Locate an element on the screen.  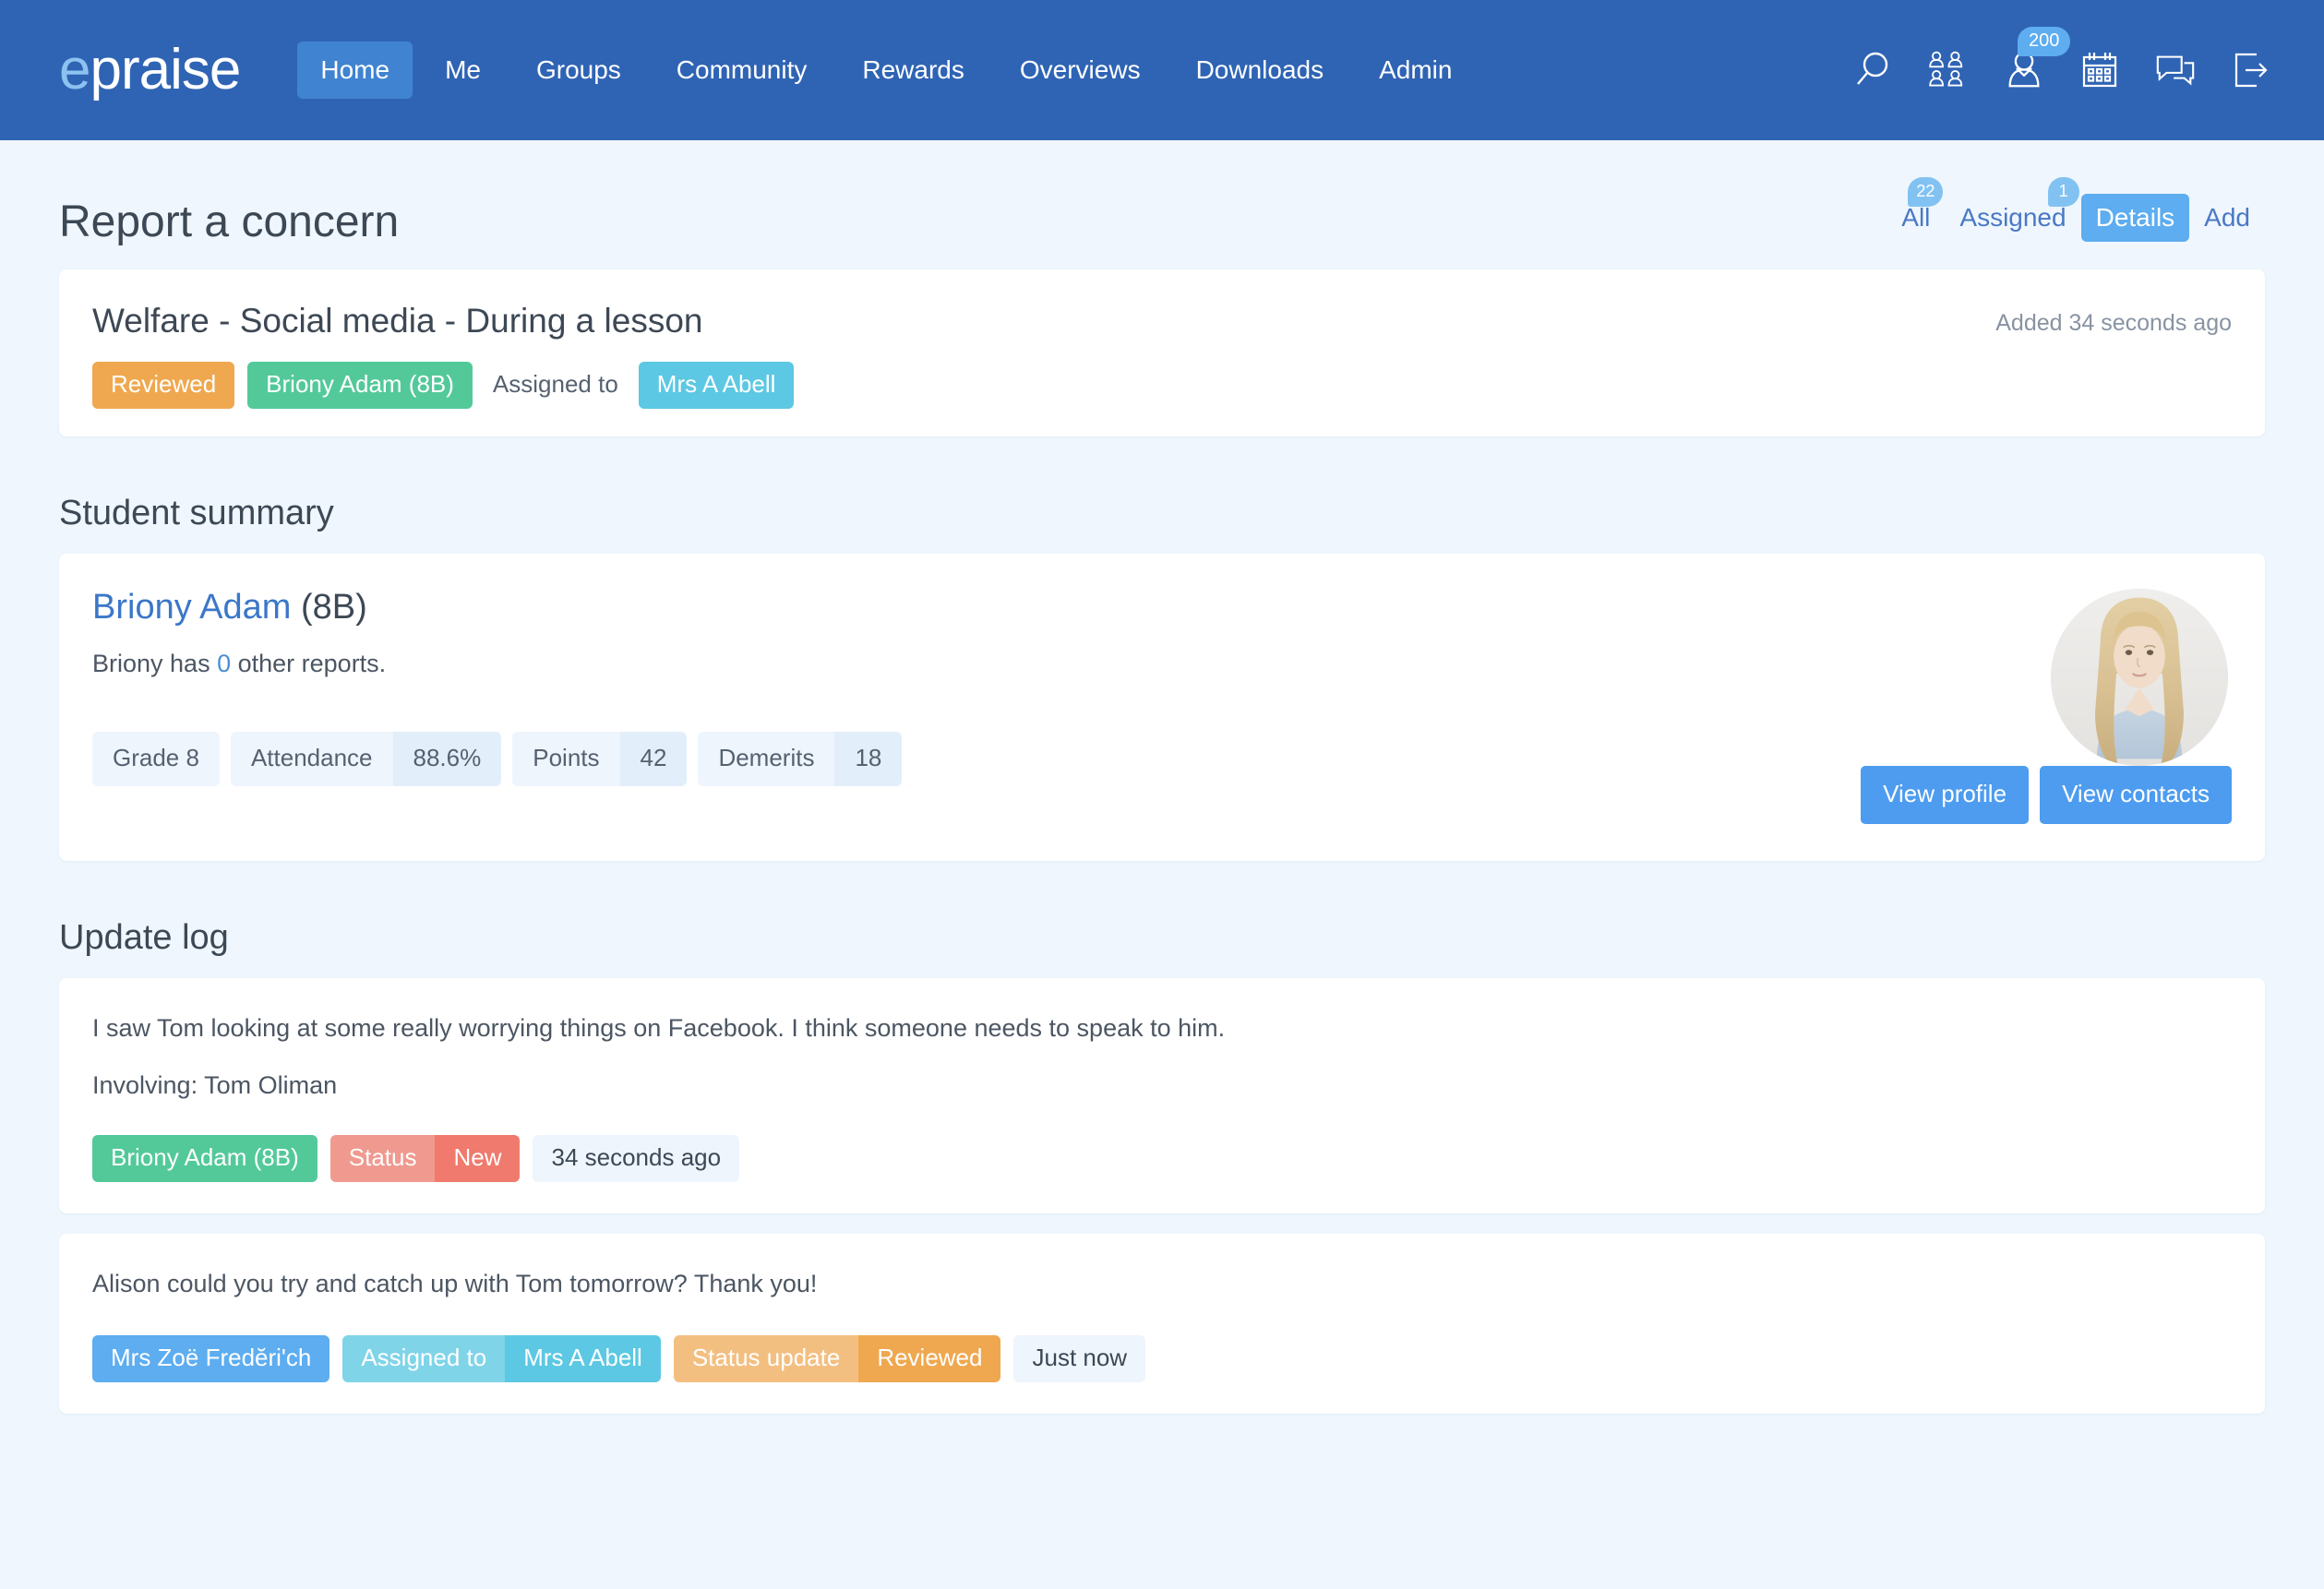
log-entry-1-status-value: New is located at coordinates (478, 1158).